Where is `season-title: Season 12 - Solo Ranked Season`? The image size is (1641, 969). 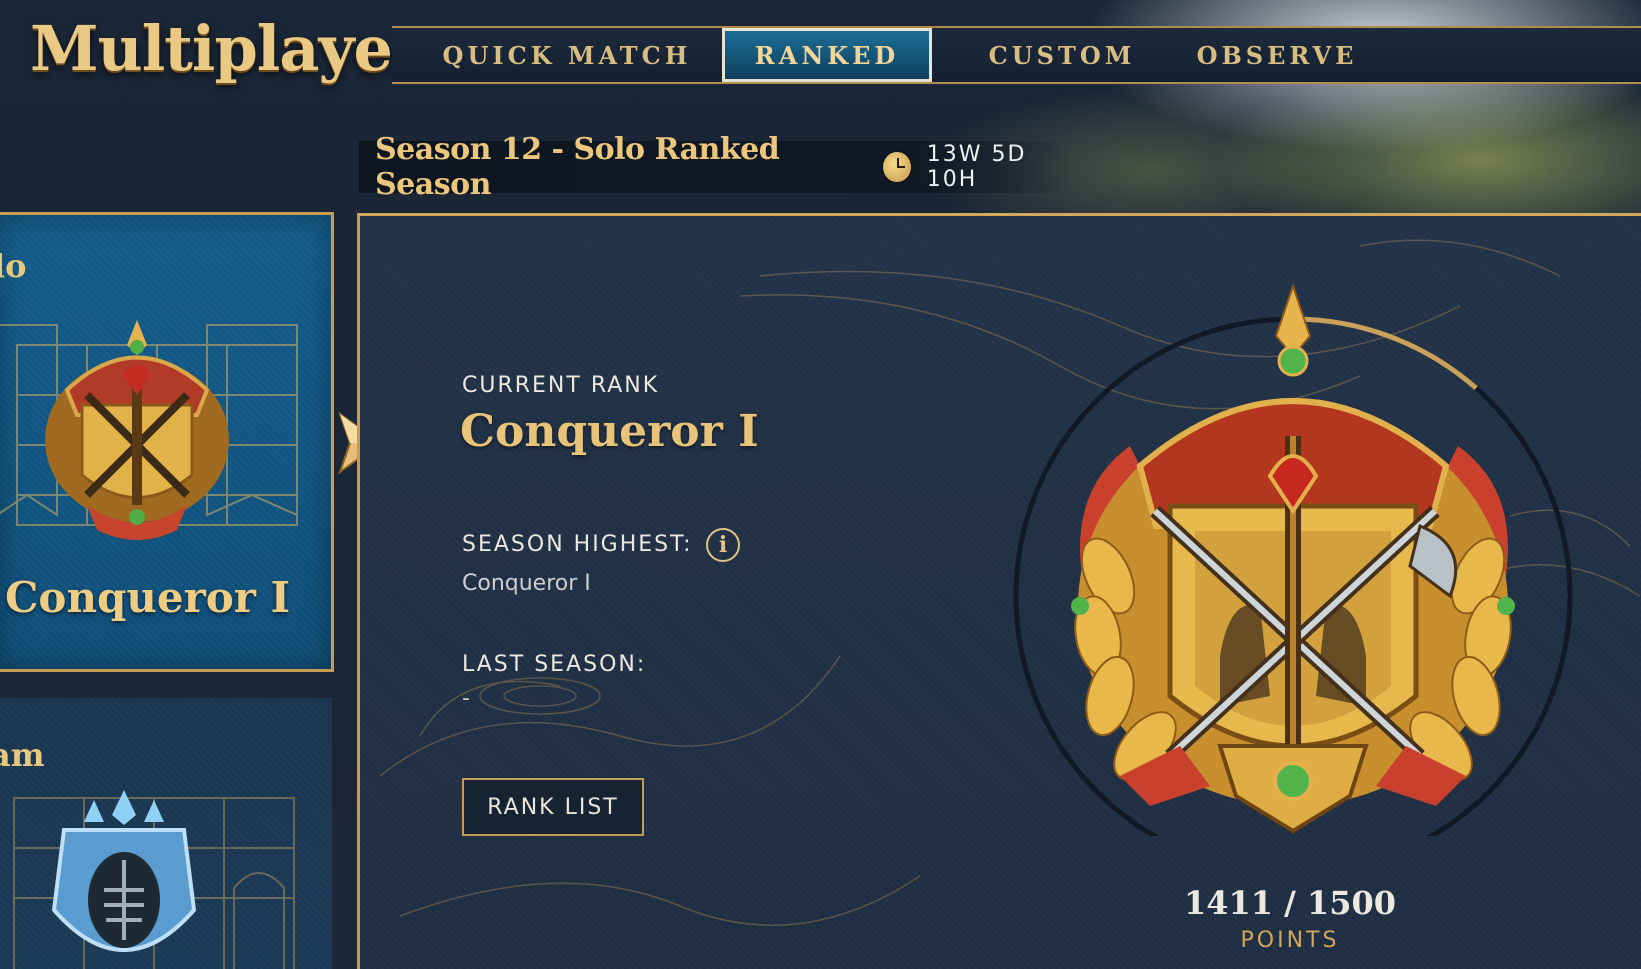 season-title: Season 12 - Solo Ranked Season is located at coordinates (577, 167).